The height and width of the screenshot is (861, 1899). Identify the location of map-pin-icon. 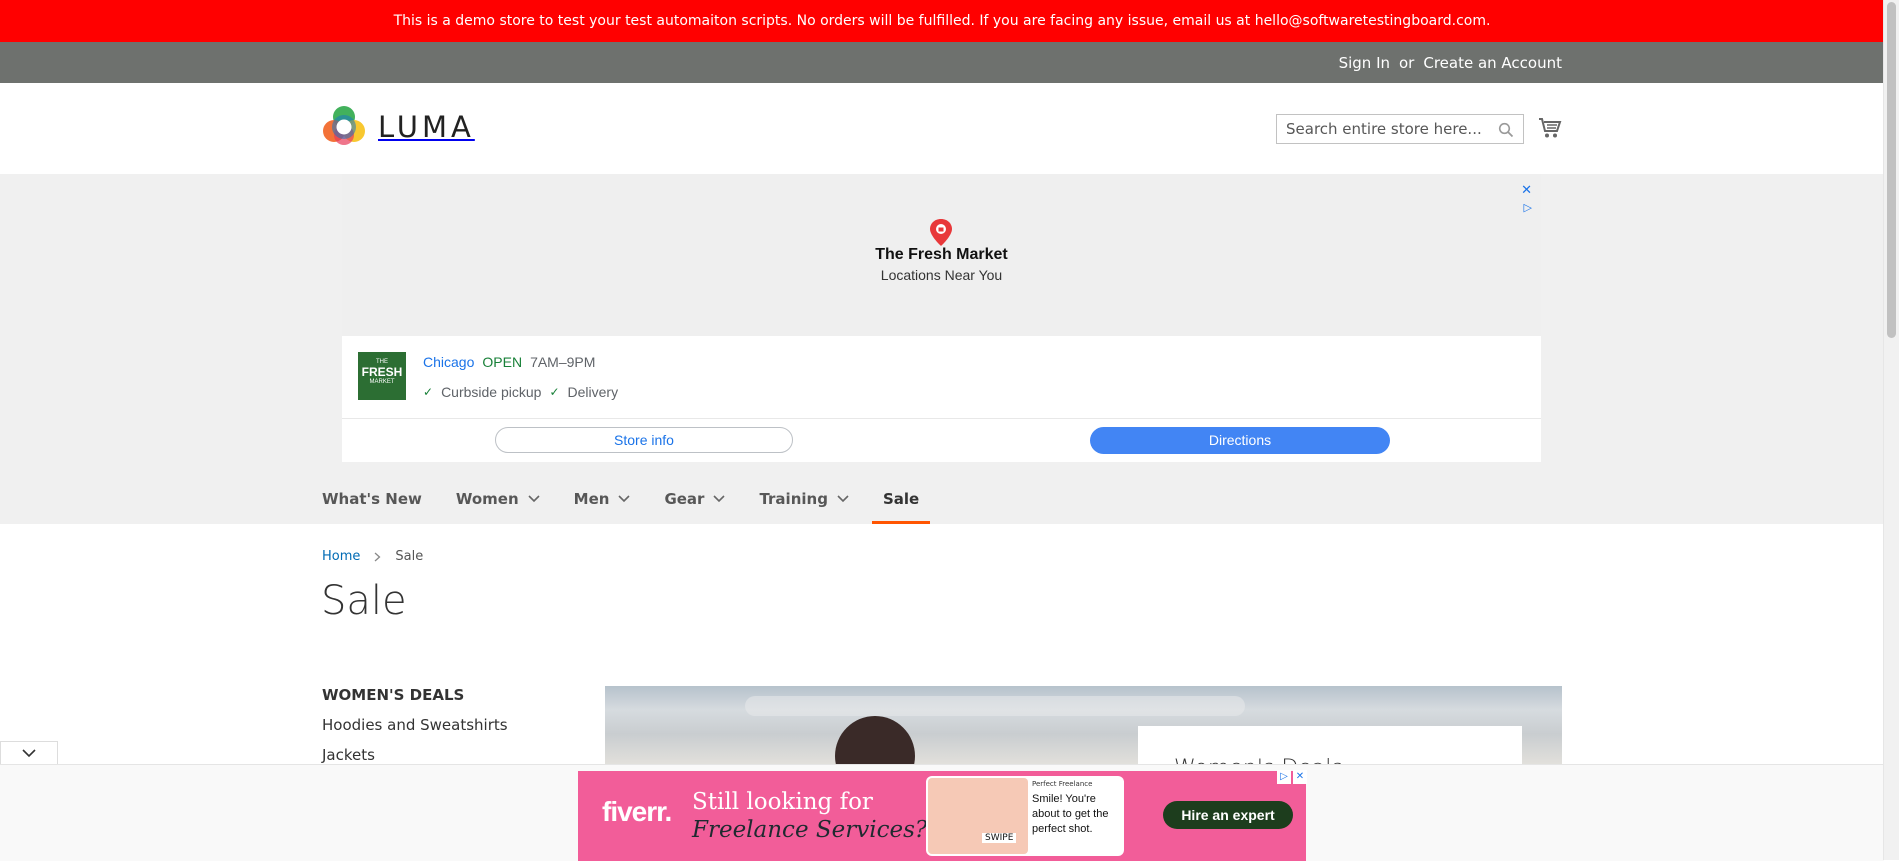
(941, 232).